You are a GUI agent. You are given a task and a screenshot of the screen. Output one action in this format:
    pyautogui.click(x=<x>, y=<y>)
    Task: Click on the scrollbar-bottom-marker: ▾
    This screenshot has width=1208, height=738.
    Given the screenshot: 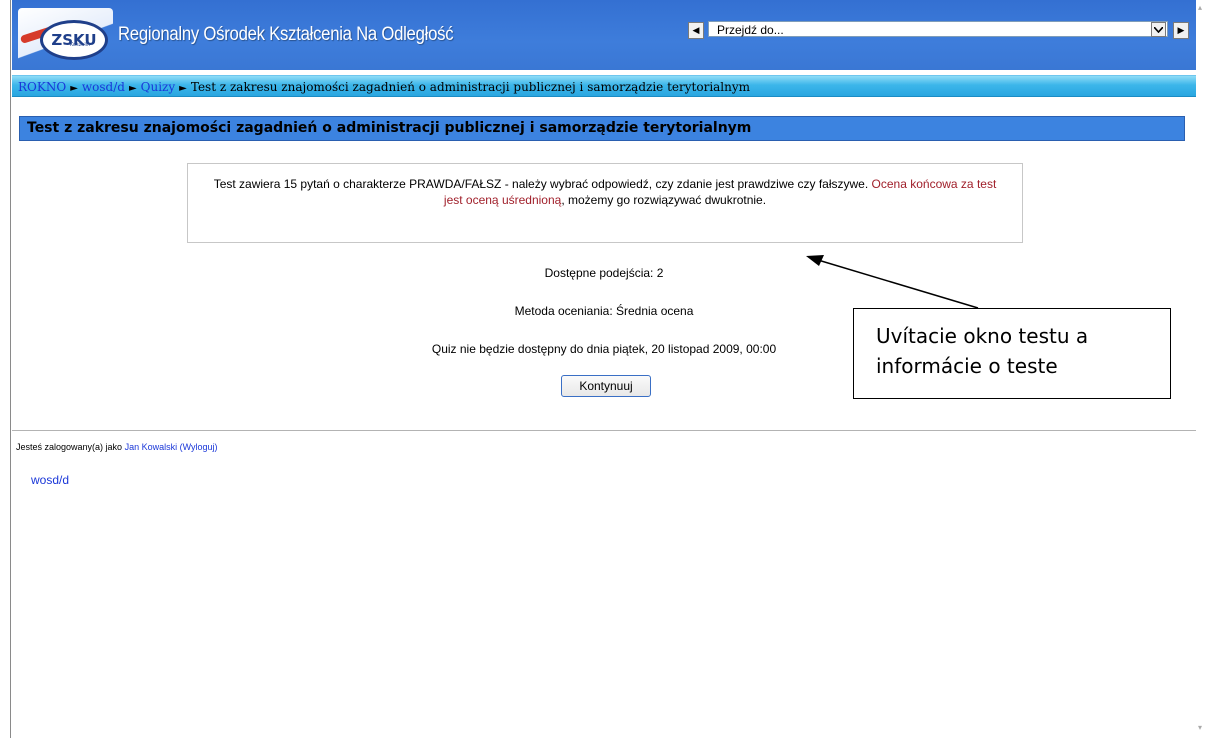 What is the action you would take?
    pyautogui.click(x=1200, y=727)
    